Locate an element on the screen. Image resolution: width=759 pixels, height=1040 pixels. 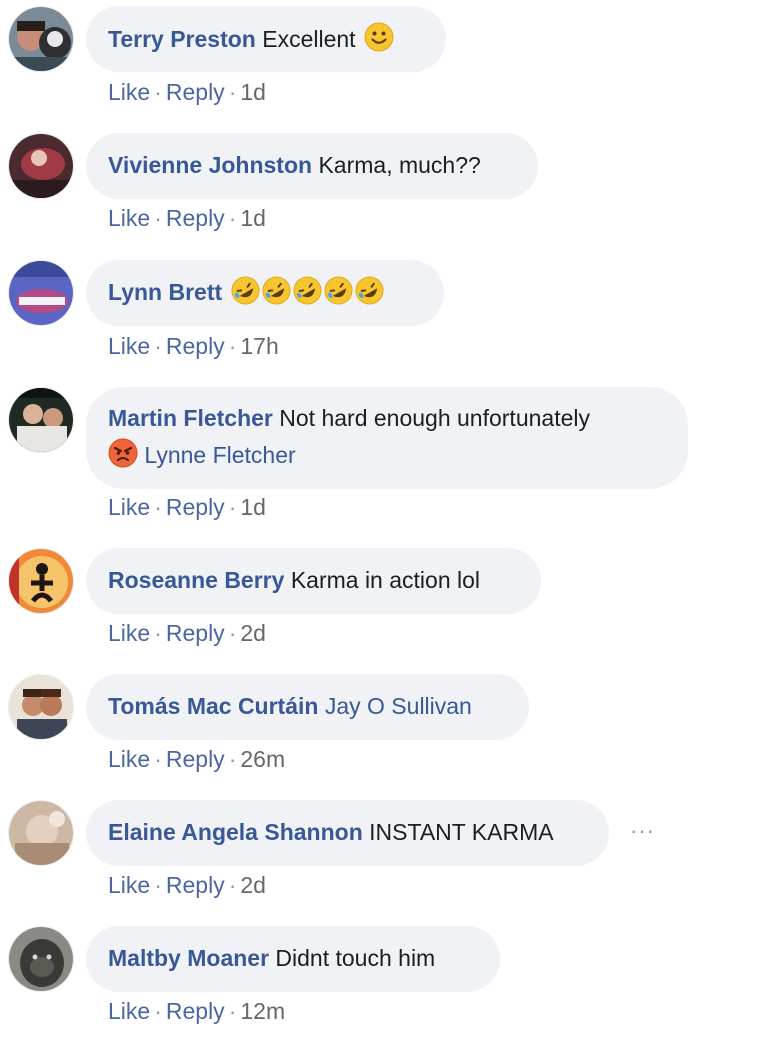
commenter-name: Vivienne Johnston is located at coordinates (210, 165).